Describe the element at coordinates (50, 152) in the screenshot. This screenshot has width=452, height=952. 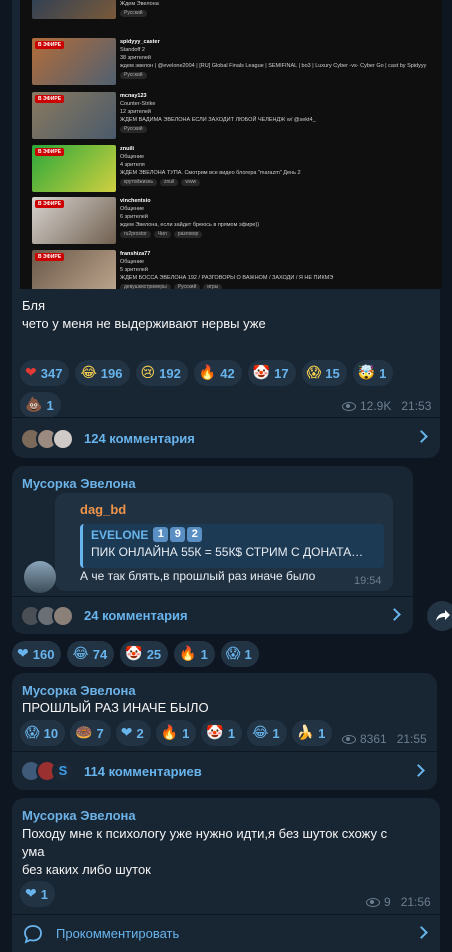
I see `live-badge: В ЭФИРЕ` at that location.